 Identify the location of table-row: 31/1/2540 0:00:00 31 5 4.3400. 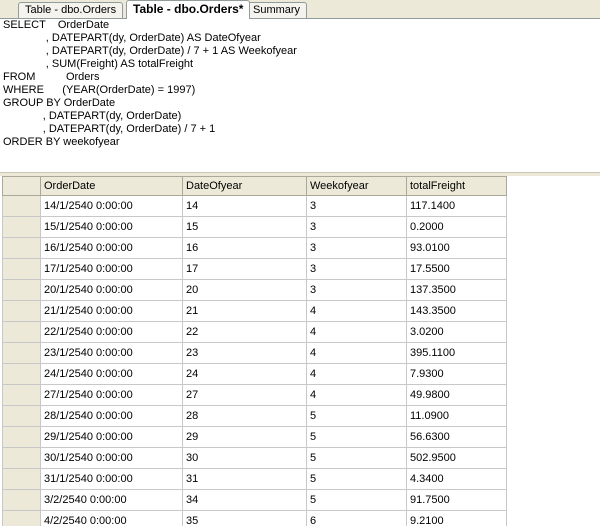
(254, 479).